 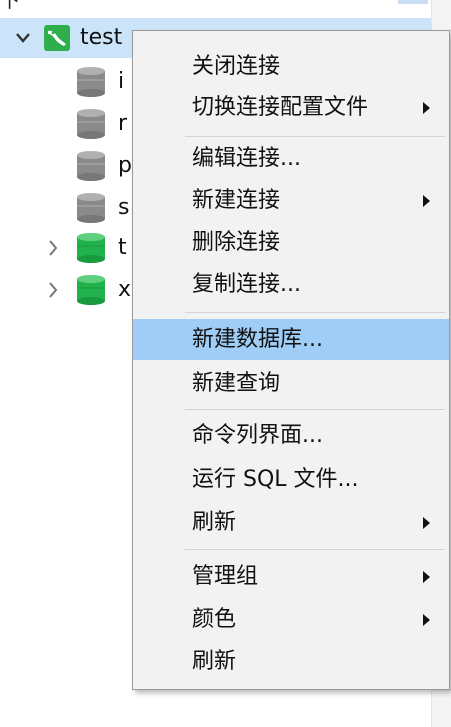 What do you see at coordinates (124, 207) in the screenshot?
I see `database-name: s` at bounding box center [124, 207].